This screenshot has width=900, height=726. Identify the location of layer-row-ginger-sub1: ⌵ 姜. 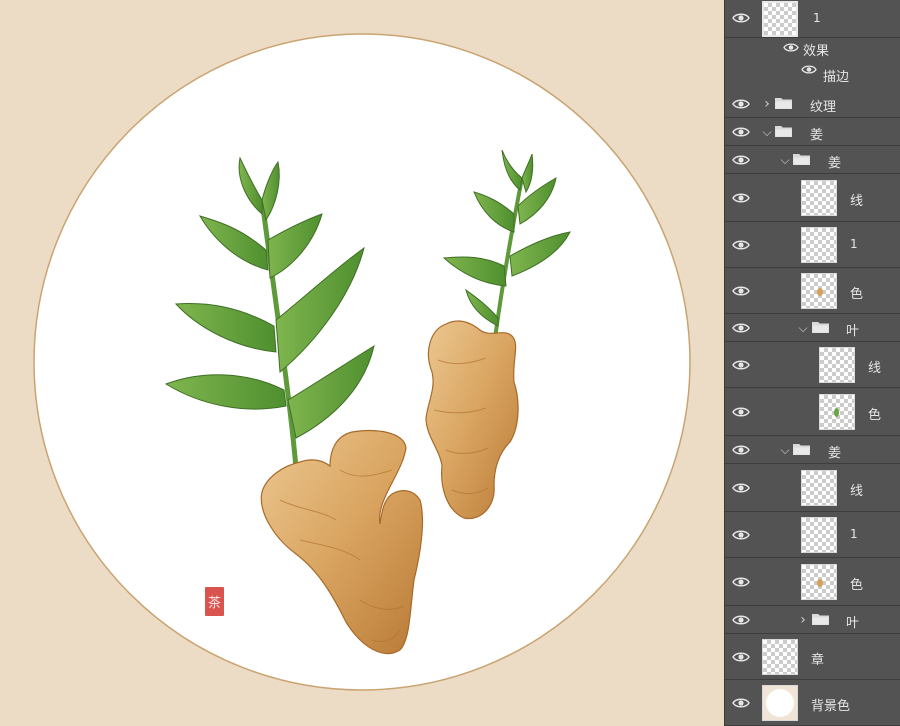
(812, 160).